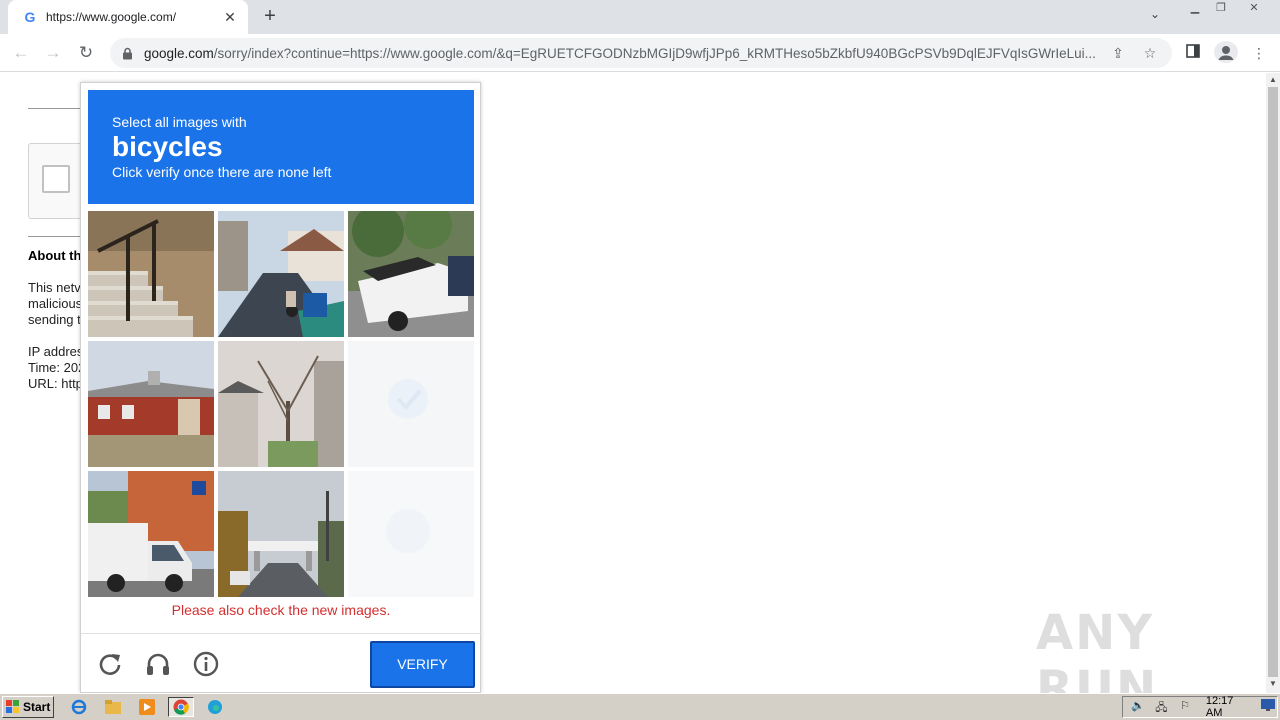 The image size is (1280, 720). Describe the element at coordinates (113, 707) in the screenshot. I see `file-explorer-folder-icon` at that location.